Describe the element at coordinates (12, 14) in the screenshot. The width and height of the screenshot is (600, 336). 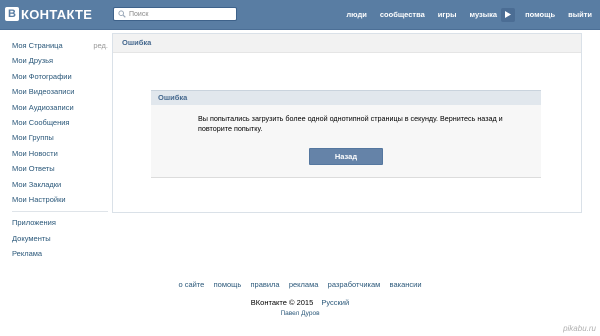
I see `logo-letter: В` at that location.